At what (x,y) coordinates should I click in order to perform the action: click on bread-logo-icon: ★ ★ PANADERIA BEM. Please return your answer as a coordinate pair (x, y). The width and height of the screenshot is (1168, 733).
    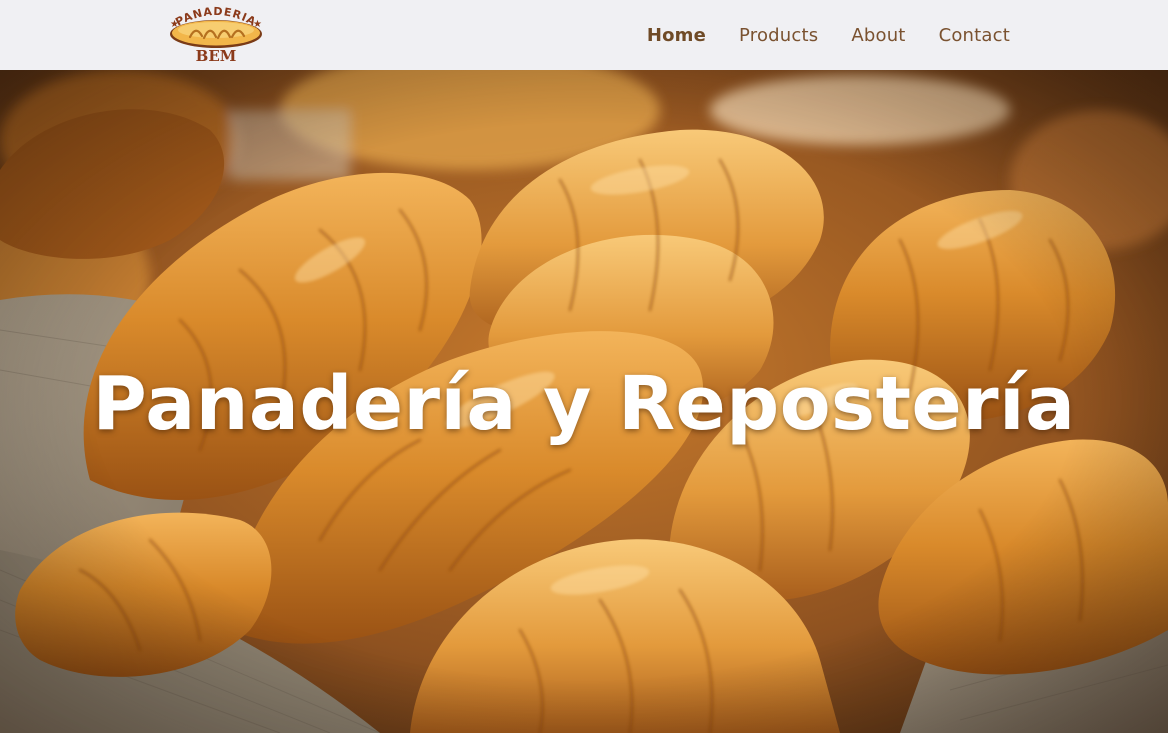
    Looking at the image, I should click on (216, 35).